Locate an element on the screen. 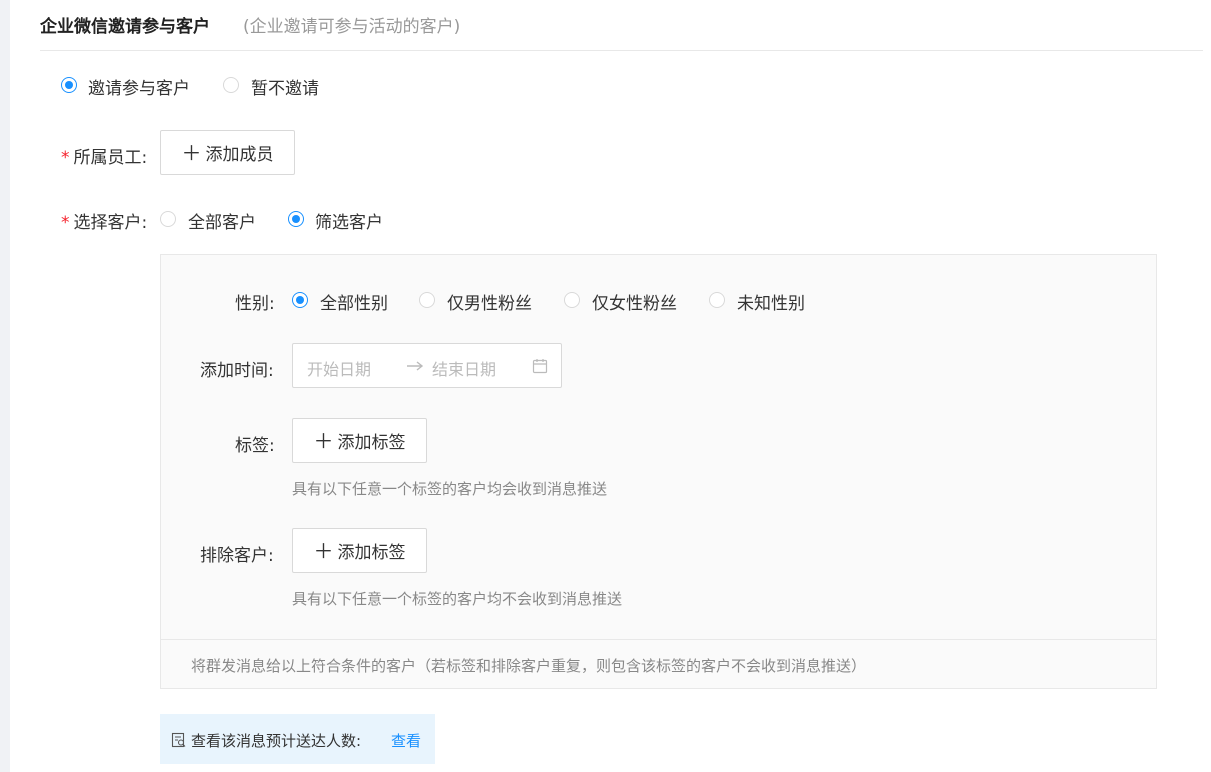 This screenshot has width=1211, height=772. gender-label: 性别: is located at coordinates (255, 304).